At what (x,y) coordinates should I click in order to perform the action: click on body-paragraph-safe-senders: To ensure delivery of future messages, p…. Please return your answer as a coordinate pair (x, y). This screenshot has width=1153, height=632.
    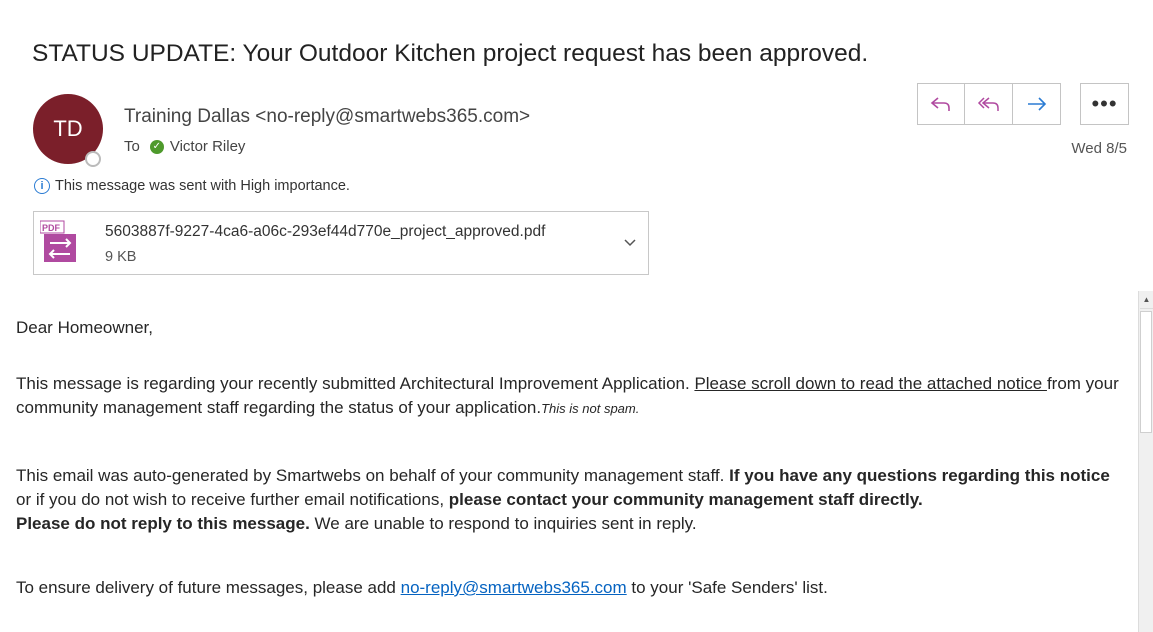
    Looking at the image, I should click on (422, 588).